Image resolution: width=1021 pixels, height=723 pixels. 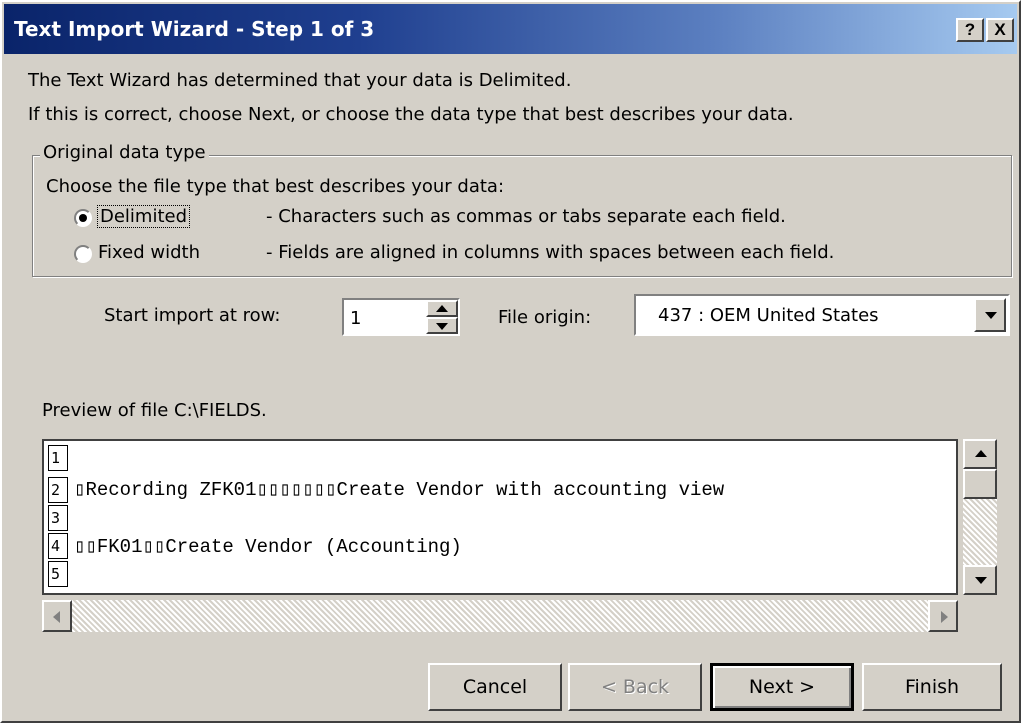 I want to click on next-button: Next >, so click(x=782, y=687).